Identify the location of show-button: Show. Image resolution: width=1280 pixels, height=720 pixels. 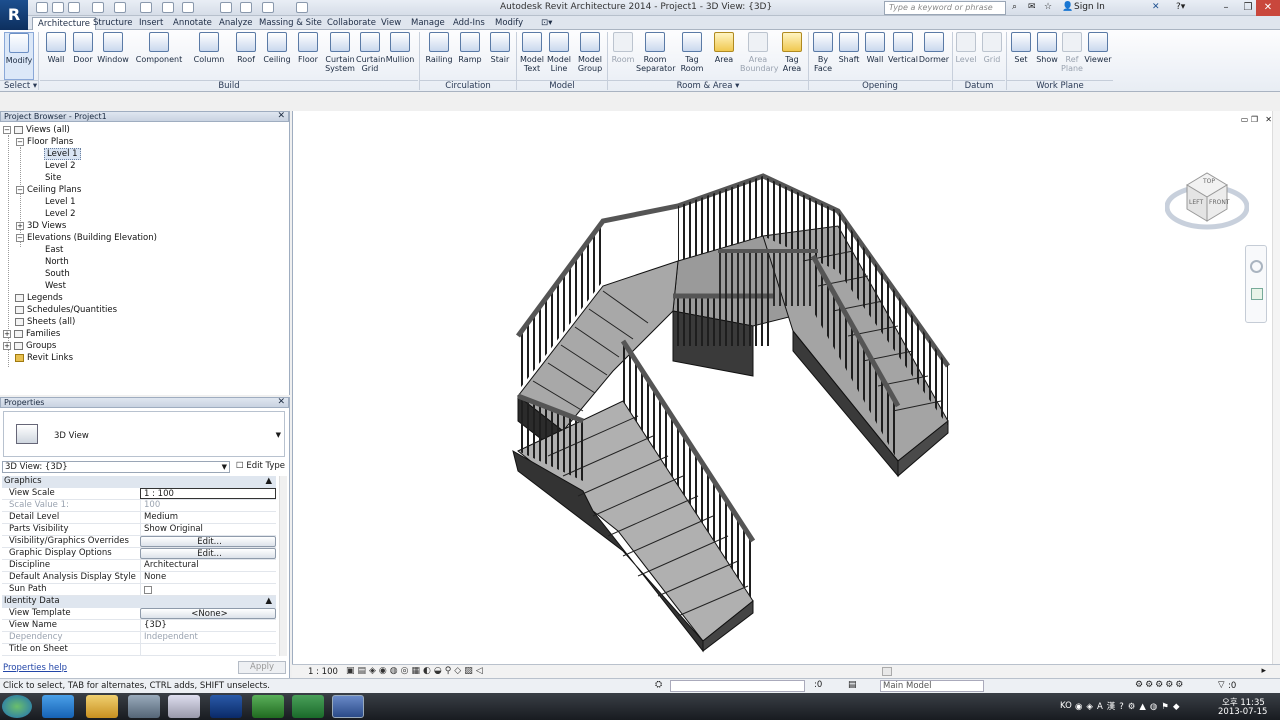
(1047, 48).